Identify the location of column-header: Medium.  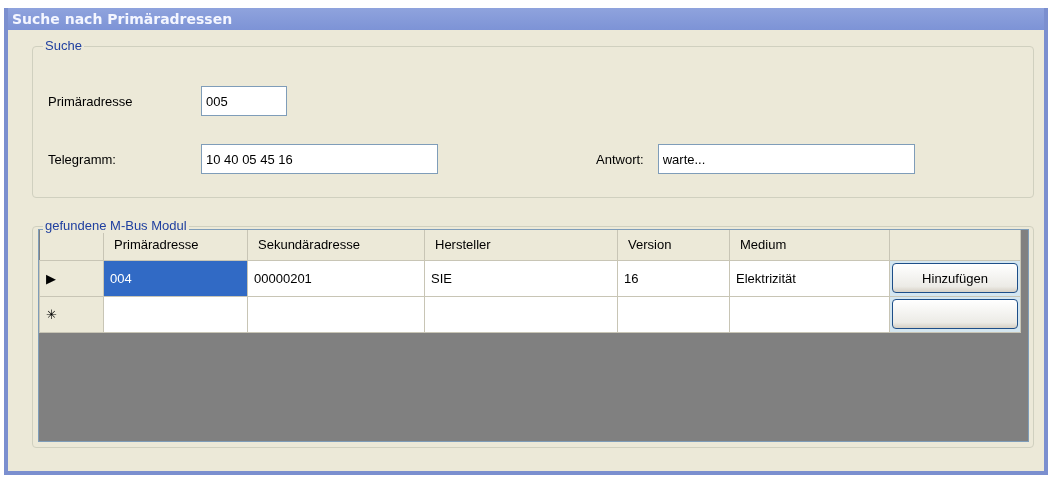
(809, 245).